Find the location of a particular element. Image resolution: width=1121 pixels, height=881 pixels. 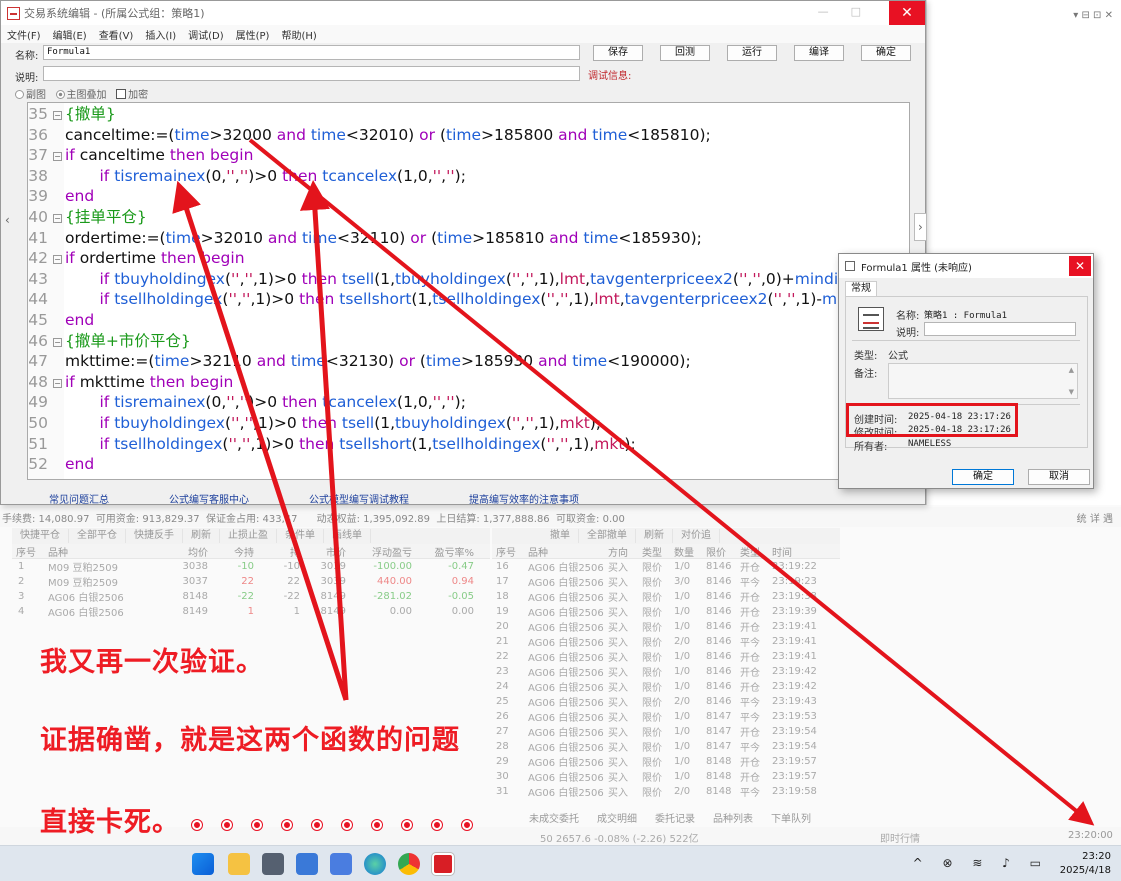

quick-reverse-button: 快捷反手 is located at coordinates (154, 536).